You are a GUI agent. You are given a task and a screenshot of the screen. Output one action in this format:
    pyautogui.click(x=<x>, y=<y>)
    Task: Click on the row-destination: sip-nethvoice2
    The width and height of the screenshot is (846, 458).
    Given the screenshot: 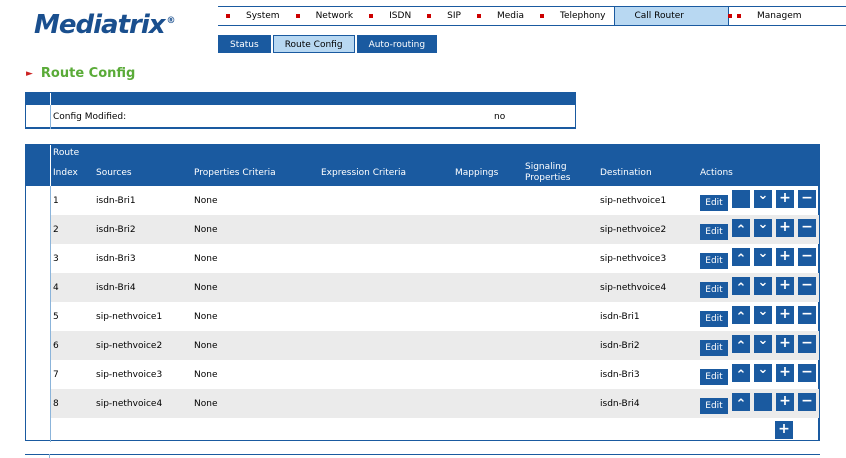 What is the action you would take?
    pyautogui.click(x=633, y=230)
    